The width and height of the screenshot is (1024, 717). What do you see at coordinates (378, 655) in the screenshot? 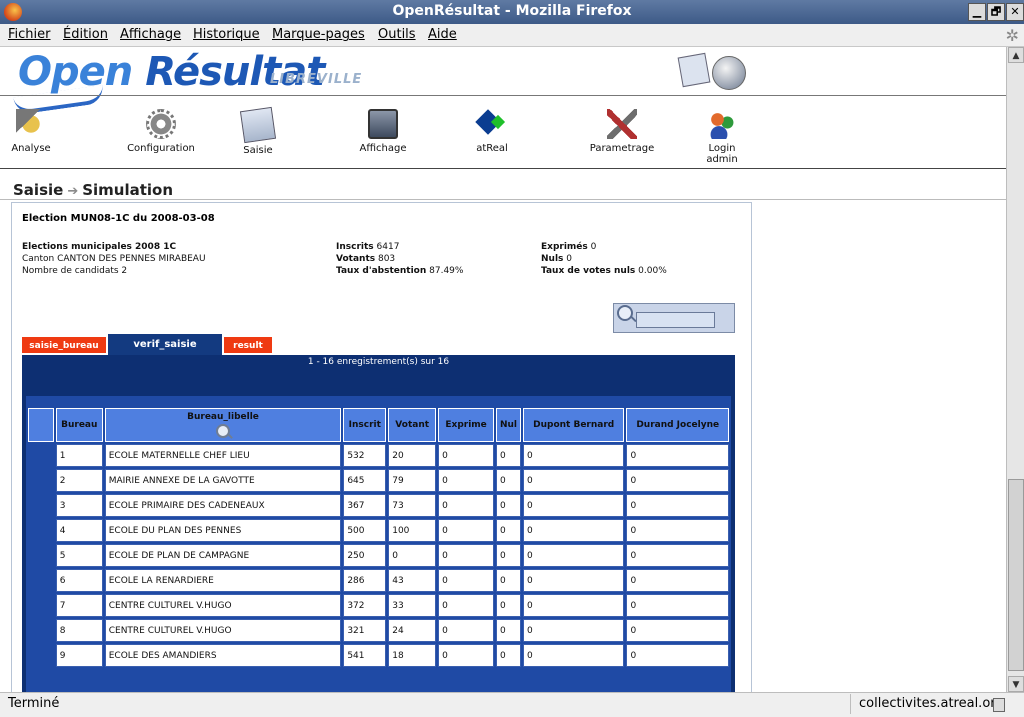
I see `table-row: 9 ECOLE DES AMANDIERS 541 18 0 0 0 0` at bounding box center [378, 655].